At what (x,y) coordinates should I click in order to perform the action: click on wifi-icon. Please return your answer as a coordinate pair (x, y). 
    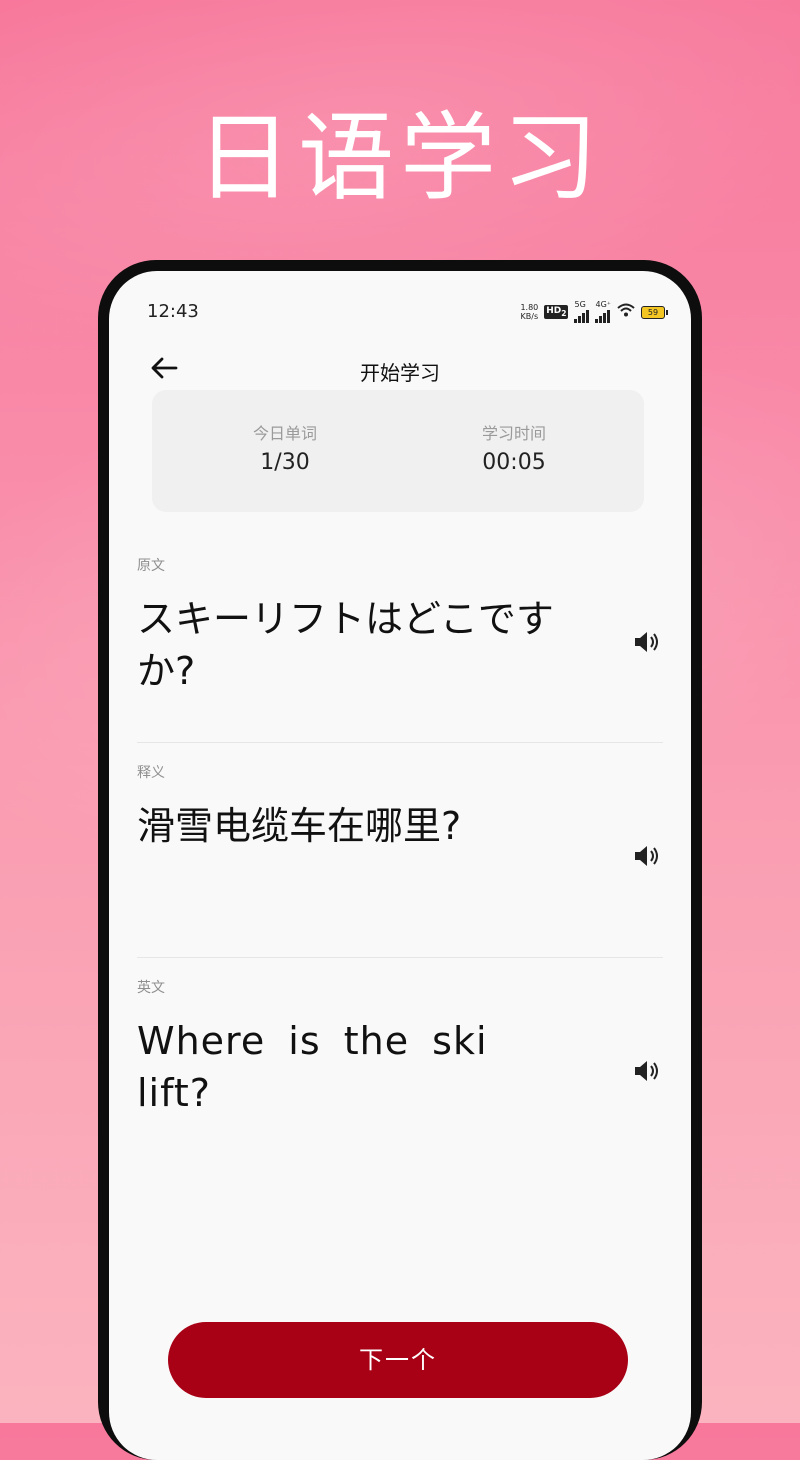
    Looking at the image, I should click on (626, 312).